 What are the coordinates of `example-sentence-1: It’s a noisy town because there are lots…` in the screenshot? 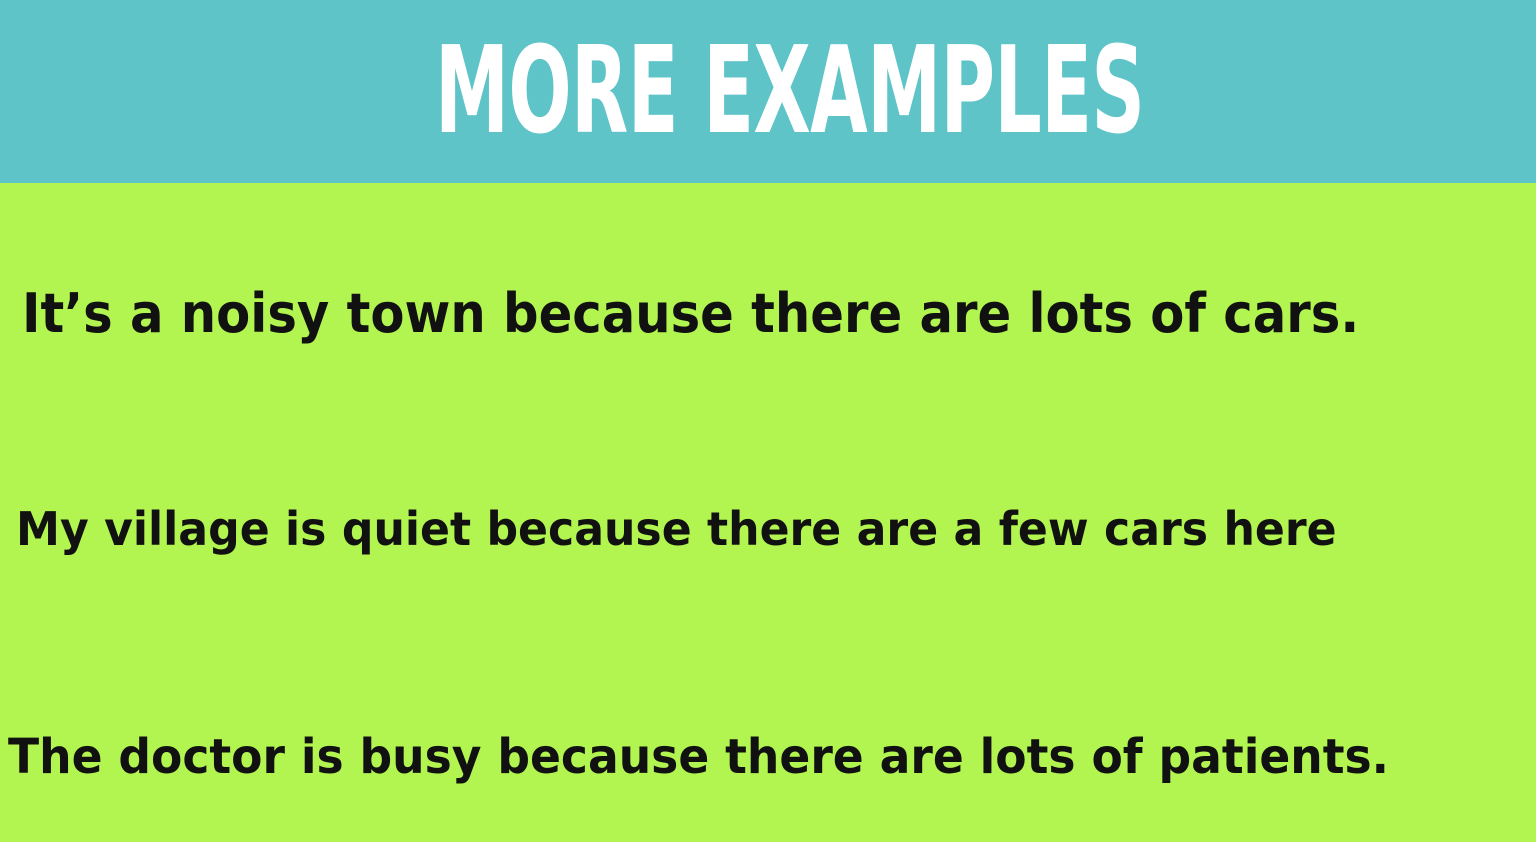 It's located at (691, 313).